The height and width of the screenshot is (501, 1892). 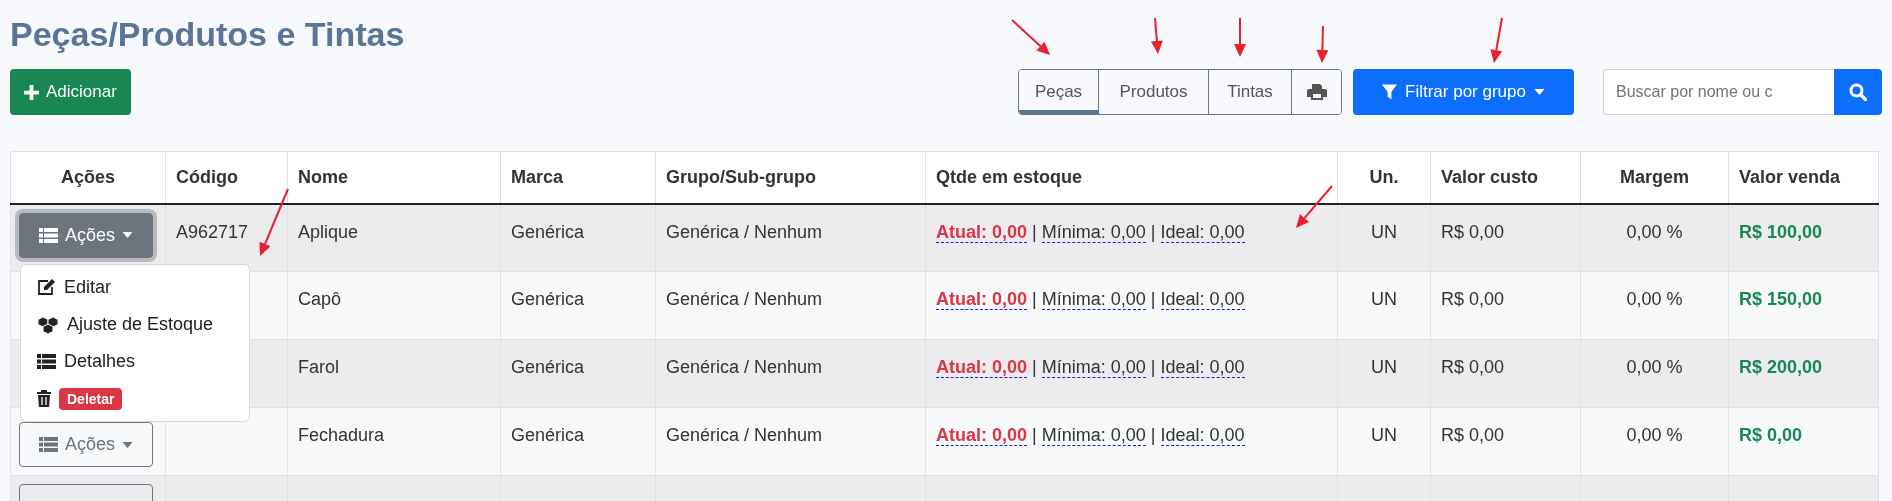 I want to click on table-cell: R$ 200,00, so click(x=1803, y=373).